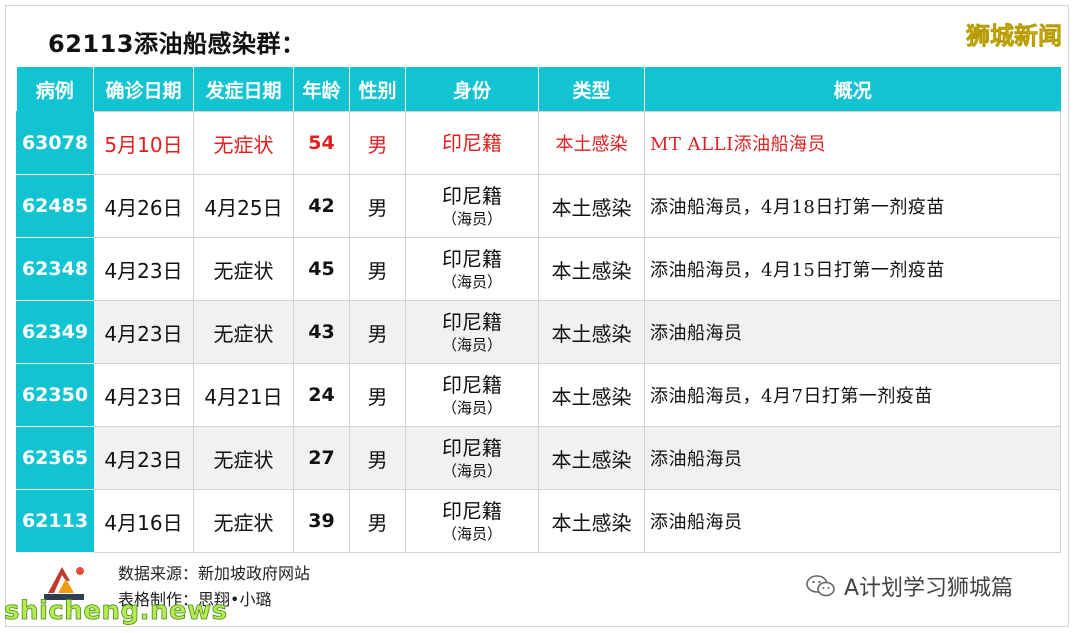 Image resolution: width=1076 pixels, height=633 pixels. What do you see at coordinates (243, 206) in the screenshot?
I see `onset-date: 4月25日` at bounding box center [243, 206].